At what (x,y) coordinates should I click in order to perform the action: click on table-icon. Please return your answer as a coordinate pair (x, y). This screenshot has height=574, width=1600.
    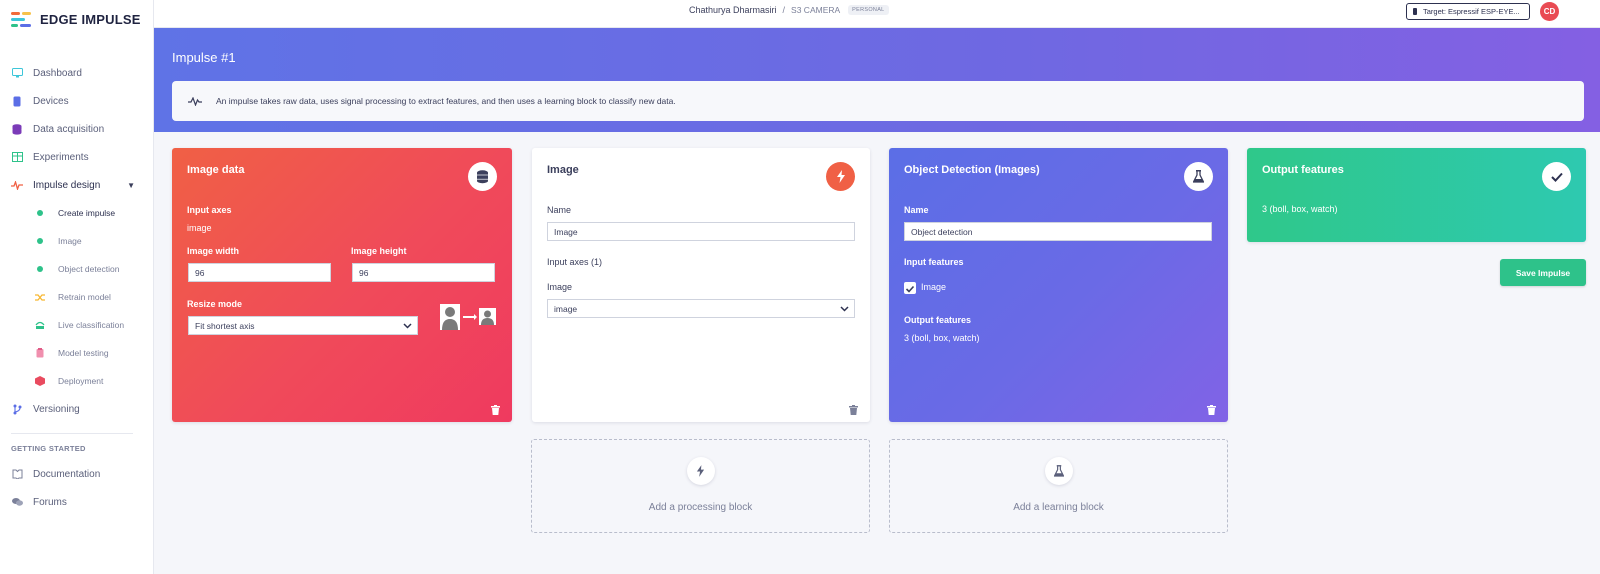
    Looking at the image, I should click on (17, 157).